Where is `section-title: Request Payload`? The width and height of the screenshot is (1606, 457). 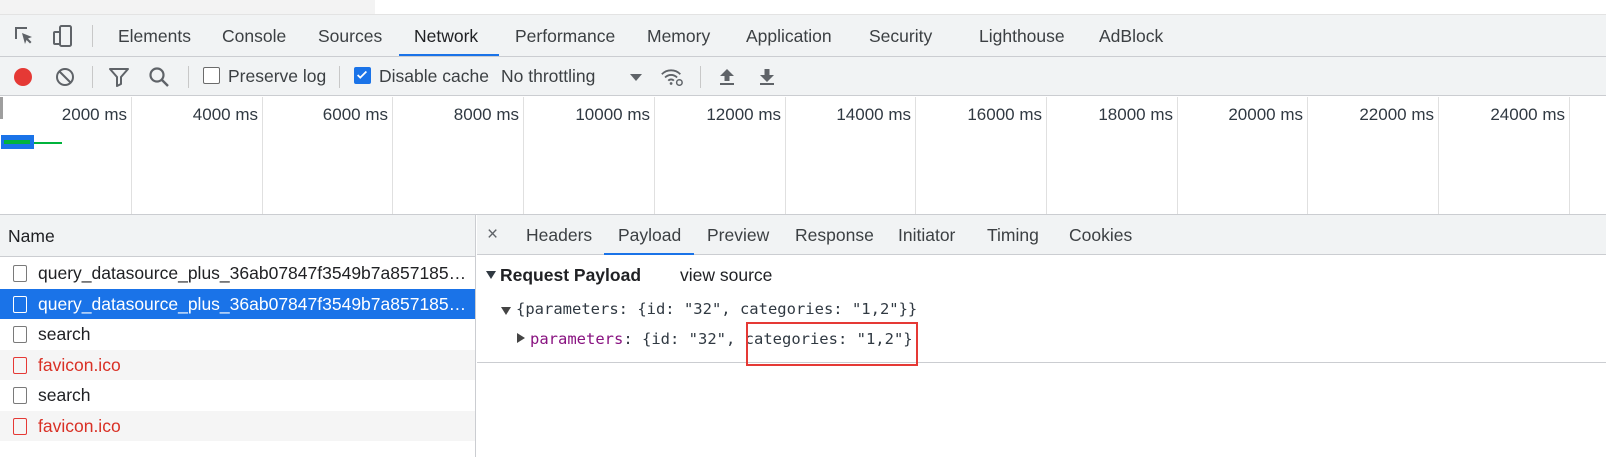 section-title: Request Payload is located at coordinates (570, 275).